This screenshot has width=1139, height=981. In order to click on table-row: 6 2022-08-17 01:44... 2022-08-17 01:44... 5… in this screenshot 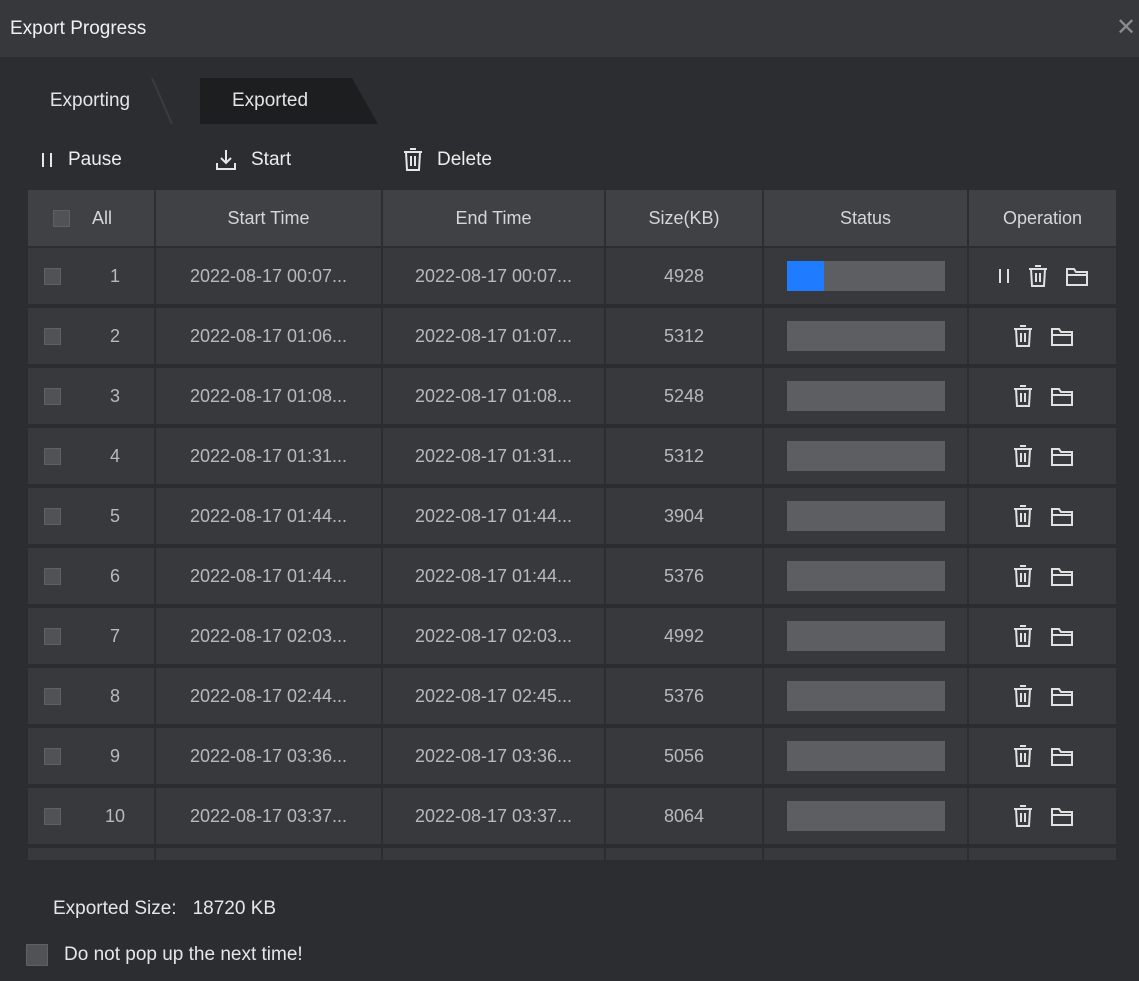, I will do `click(573, 577)`.